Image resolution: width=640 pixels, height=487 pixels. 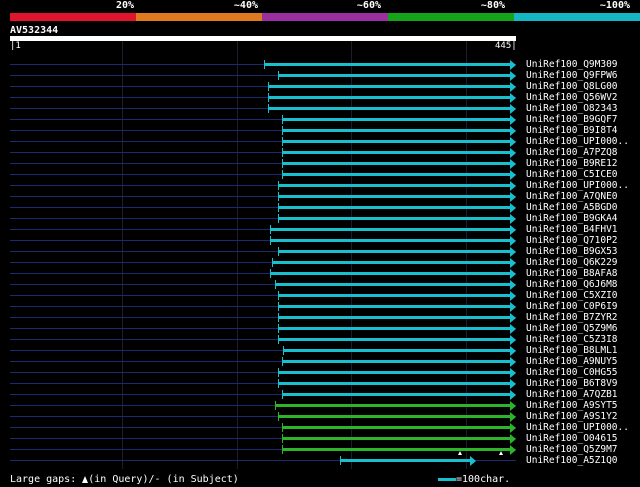 What do you see at coordinates (572, 306) in the screenshot?
I see `hit-name-link: UniRef100_C0P6I9` at bounding box center [572, 306].